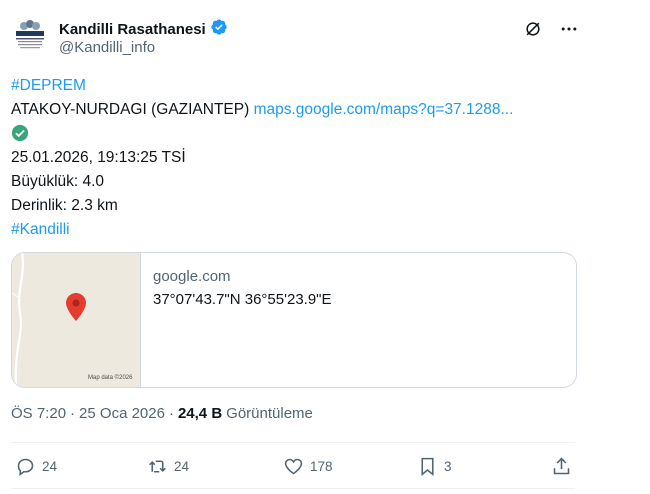 Image resolution: width=650 pixels, height=494 pixels. I want to click on map-credit: Map data ©2026, so click(110, 378).